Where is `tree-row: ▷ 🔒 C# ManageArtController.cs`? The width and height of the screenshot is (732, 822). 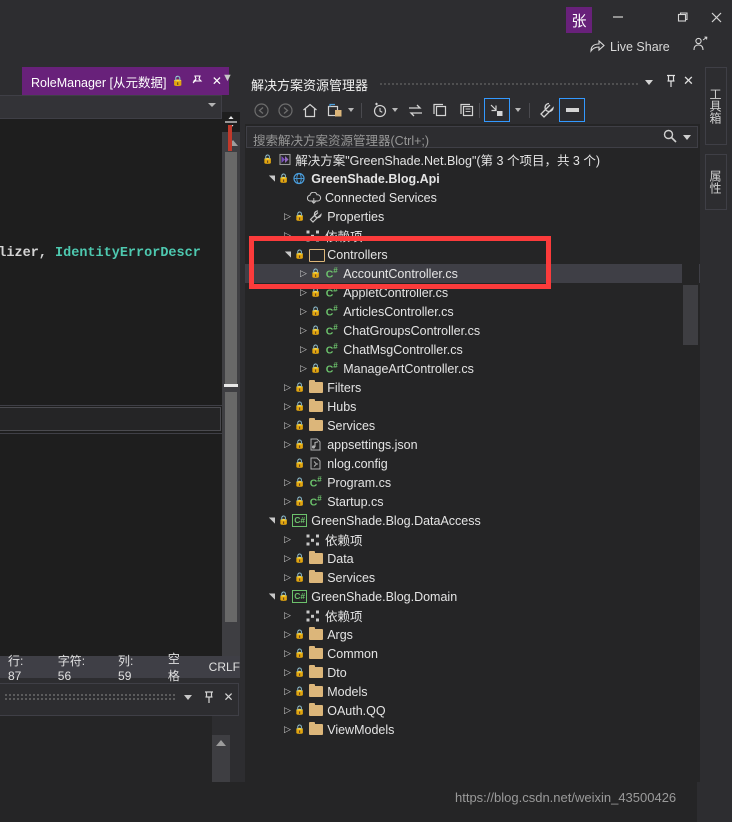
tree-row: ▷ 🔒 C# ManageArtController.cs is located at coordinates (472, 368).